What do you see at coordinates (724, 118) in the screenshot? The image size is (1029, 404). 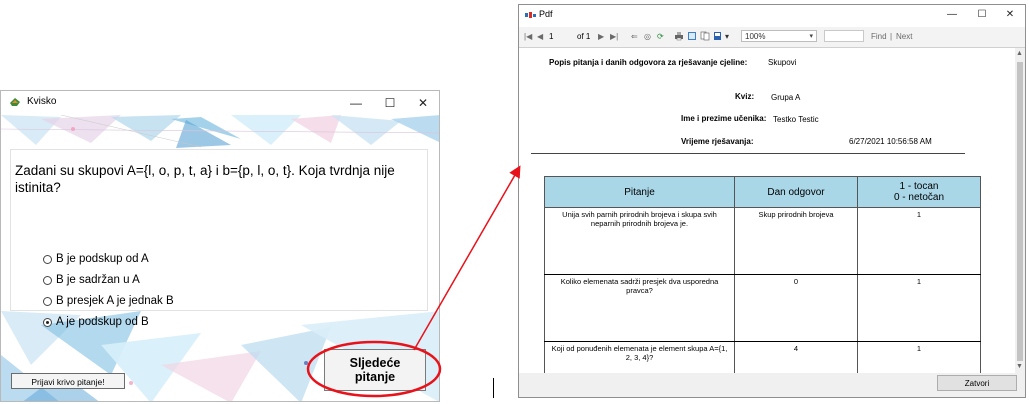 I see `student-label: Ime i prezime učenika:` at bounding box center [724, 118].